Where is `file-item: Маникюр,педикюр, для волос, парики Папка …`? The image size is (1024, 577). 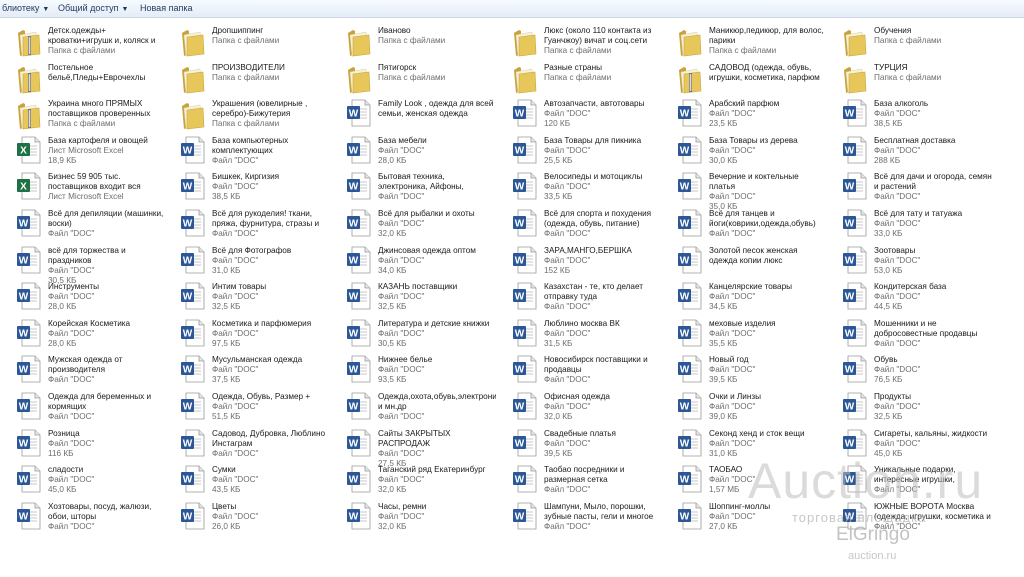 file-item: Маникюр,педикюр, для волос, парики Папка … is located at coordinates (743, 41).